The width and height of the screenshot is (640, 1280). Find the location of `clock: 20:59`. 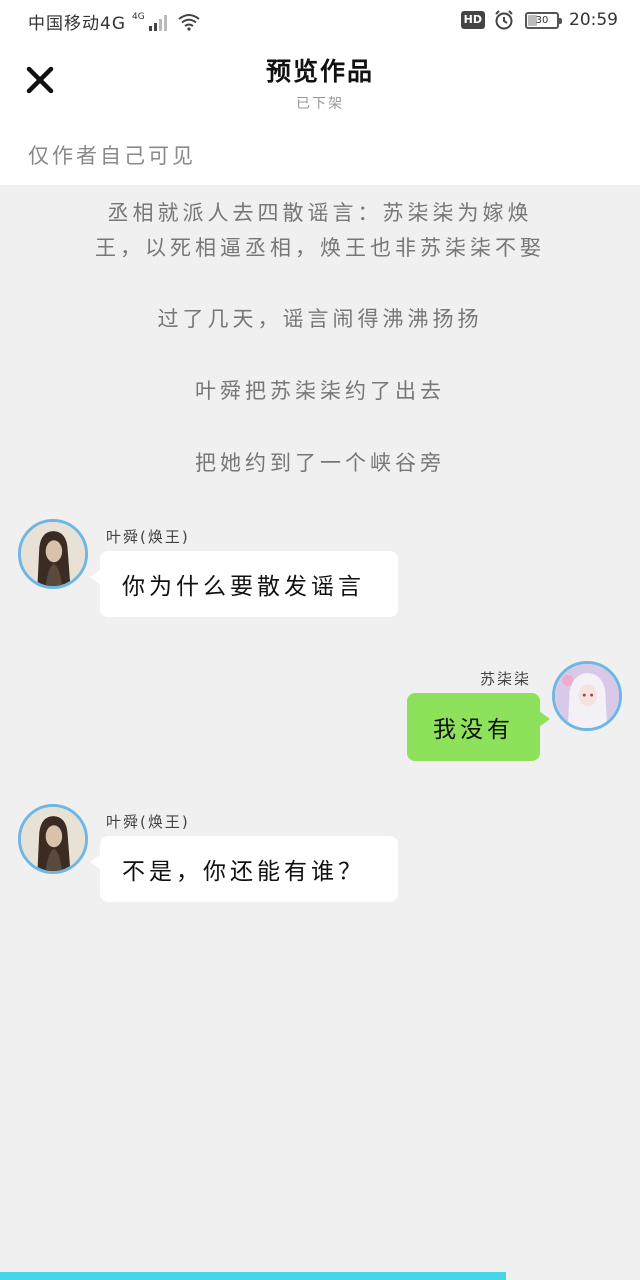

clock: 20:59 is located at coordinates (593, 20).